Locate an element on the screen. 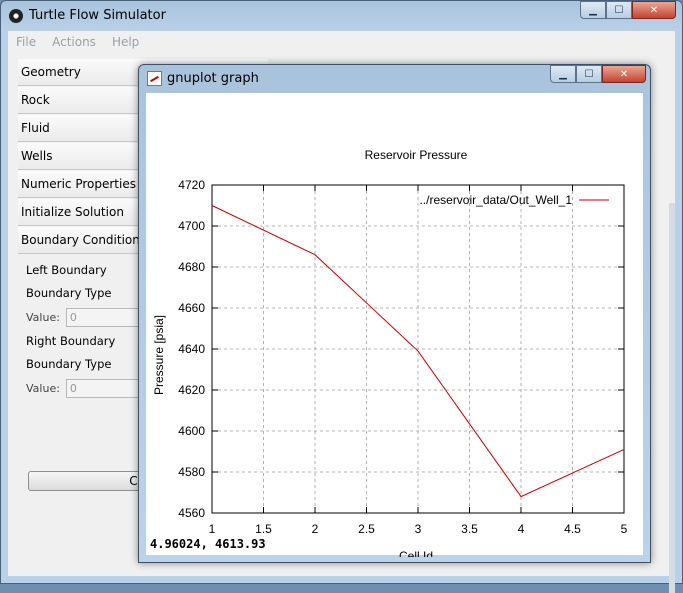 The width and height of the screenshot is (683, 593). x-tick-label: 5 is located at coordinates (624, 529).